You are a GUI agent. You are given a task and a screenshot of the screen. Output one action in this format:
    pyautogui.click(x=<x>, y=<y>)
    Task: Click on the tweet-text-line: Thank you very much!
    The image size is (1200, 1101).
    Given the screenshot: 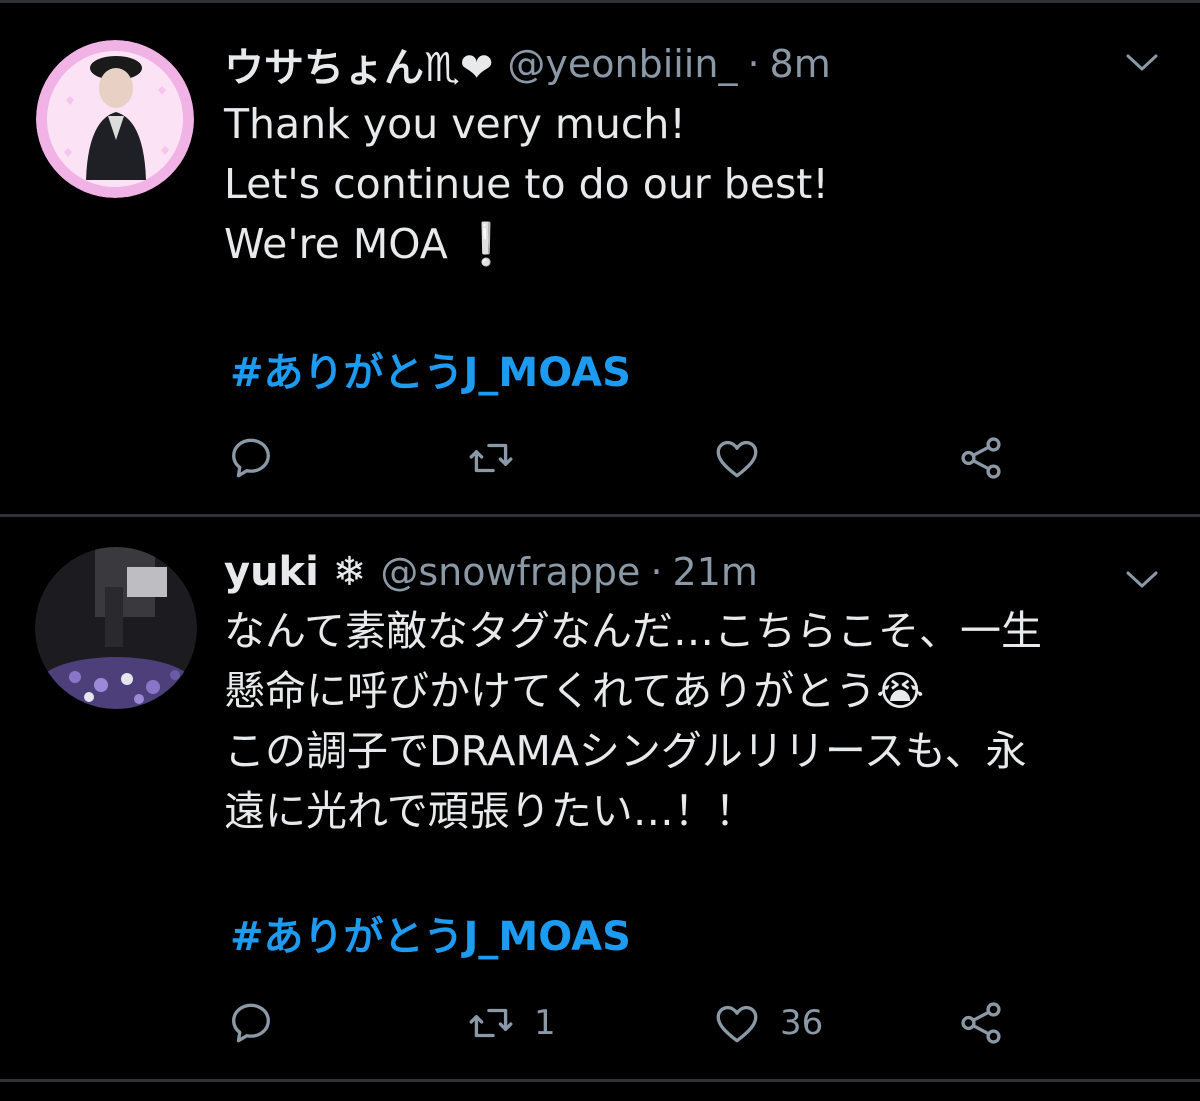 What is the action you would take?
    pyautogui.click(x=455, y=124)
    